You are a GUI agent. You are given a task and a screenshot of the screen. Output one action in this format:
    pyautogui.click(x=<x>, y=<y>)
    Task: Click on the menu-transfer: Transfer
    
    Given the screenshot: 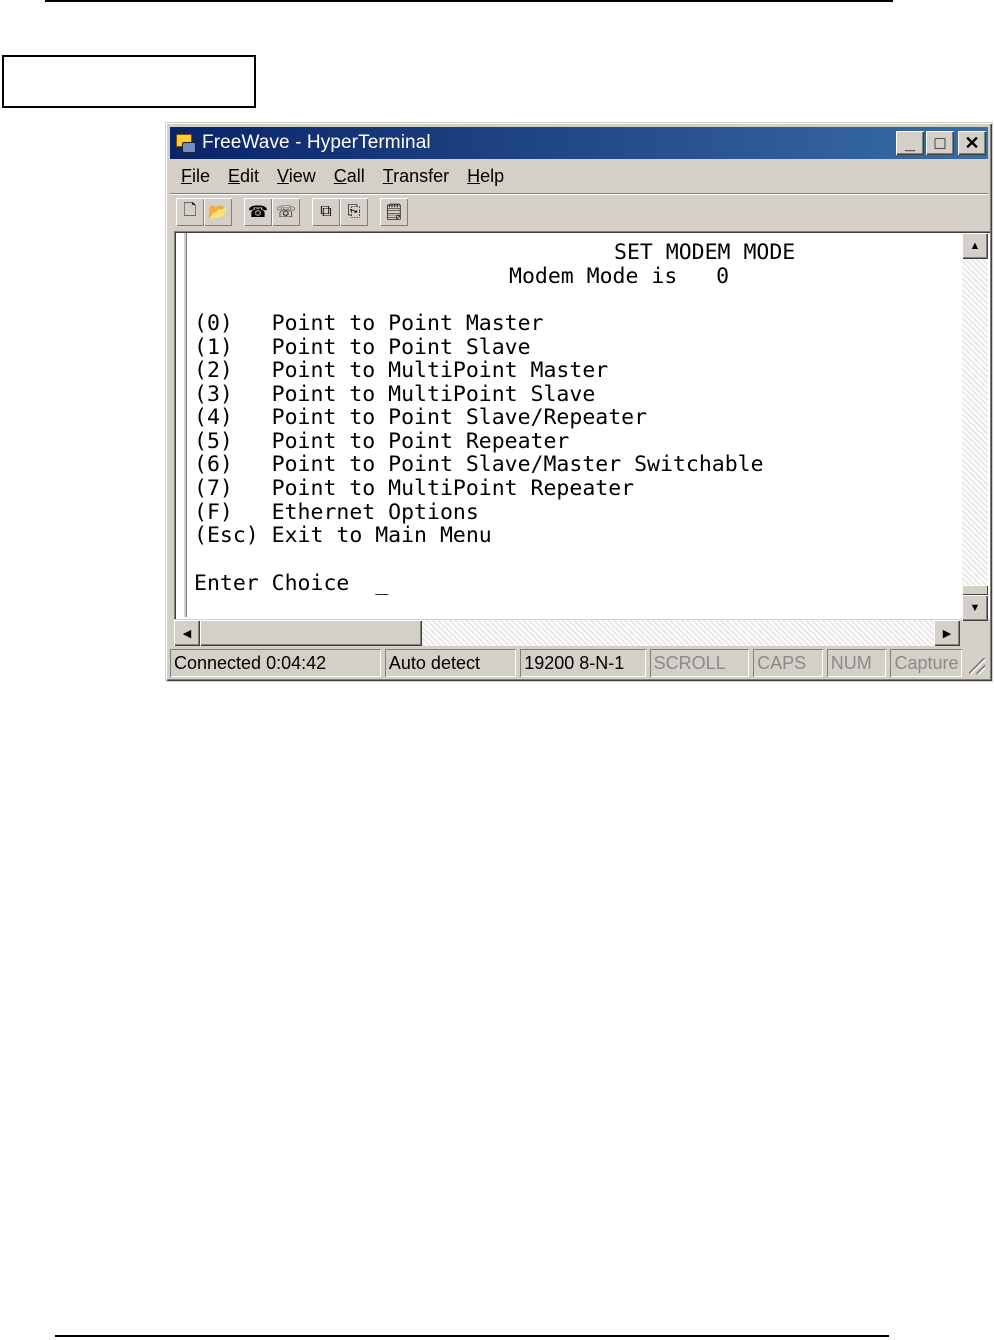 What is the action you would take?
    pyautogui.click(x=418, y=176)
    